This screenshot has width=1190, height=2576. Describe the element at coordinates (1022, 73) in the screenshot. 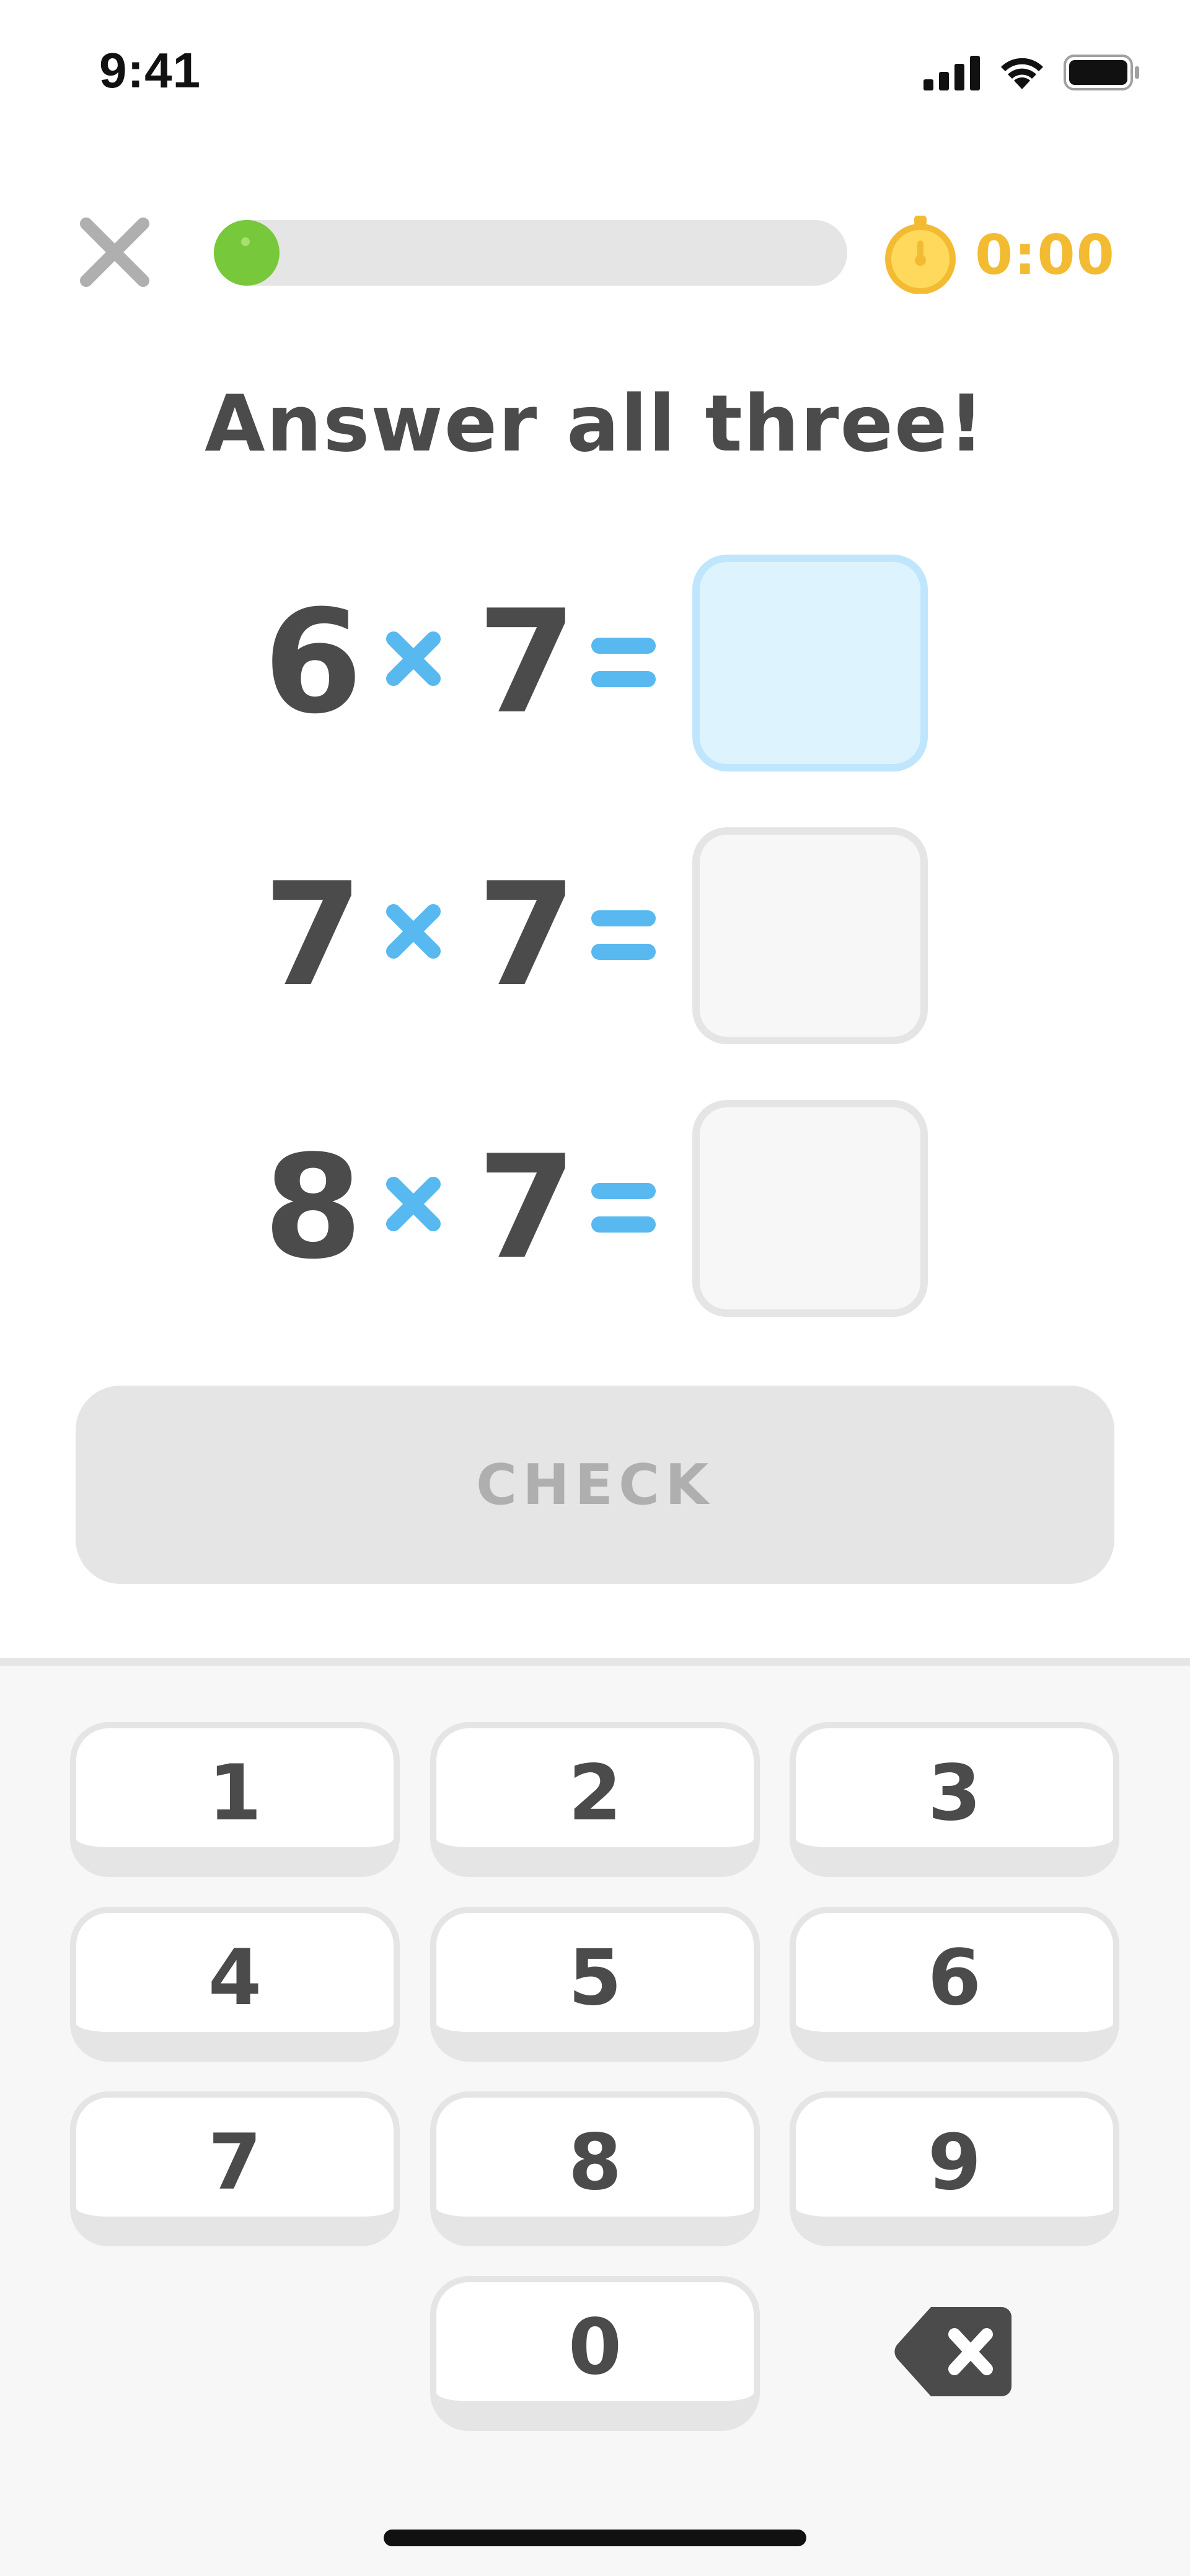

I see `wifi-icon` at that location.